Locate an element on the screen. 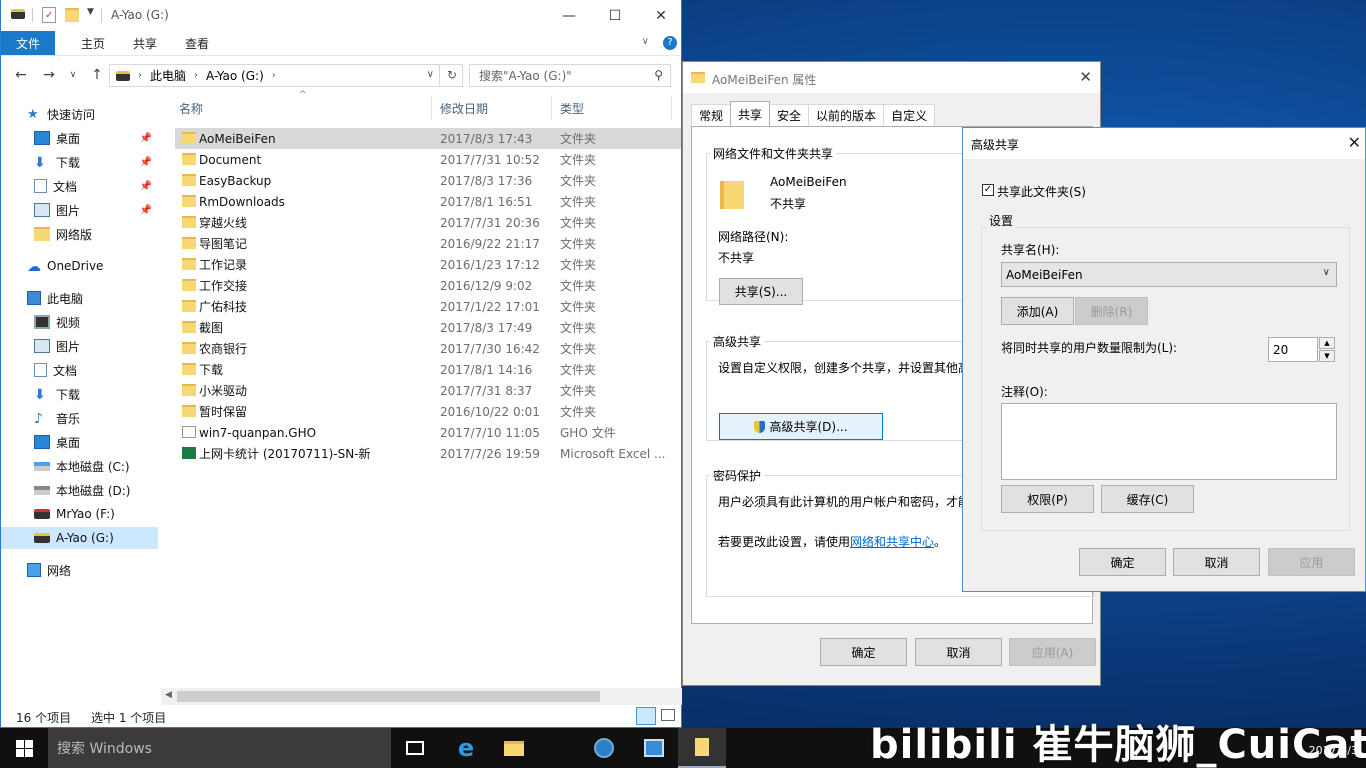  address-bar: › 此电脑 › A-Yao (G:) › ∨ ↻ is located at coordinates (286, 75).